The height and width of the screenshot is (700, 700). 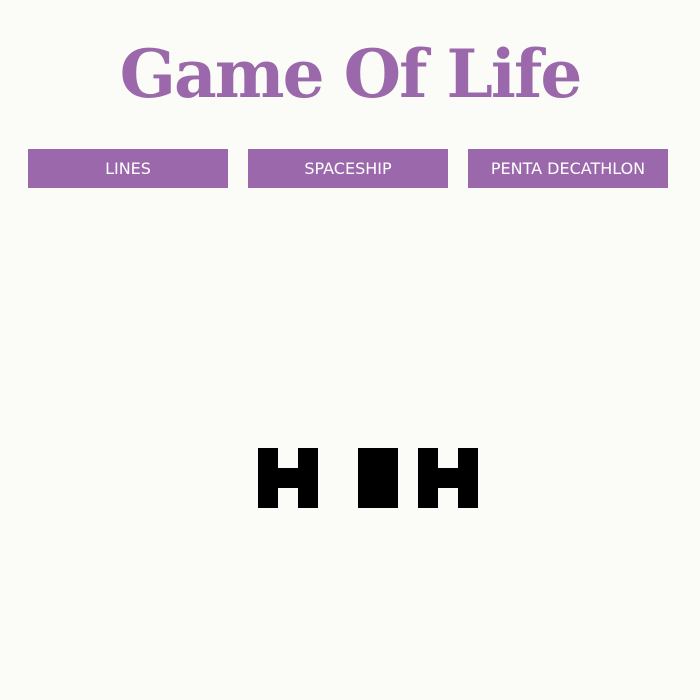 I want to click on page-title: Game Of Life, so click(x=351, y=74).